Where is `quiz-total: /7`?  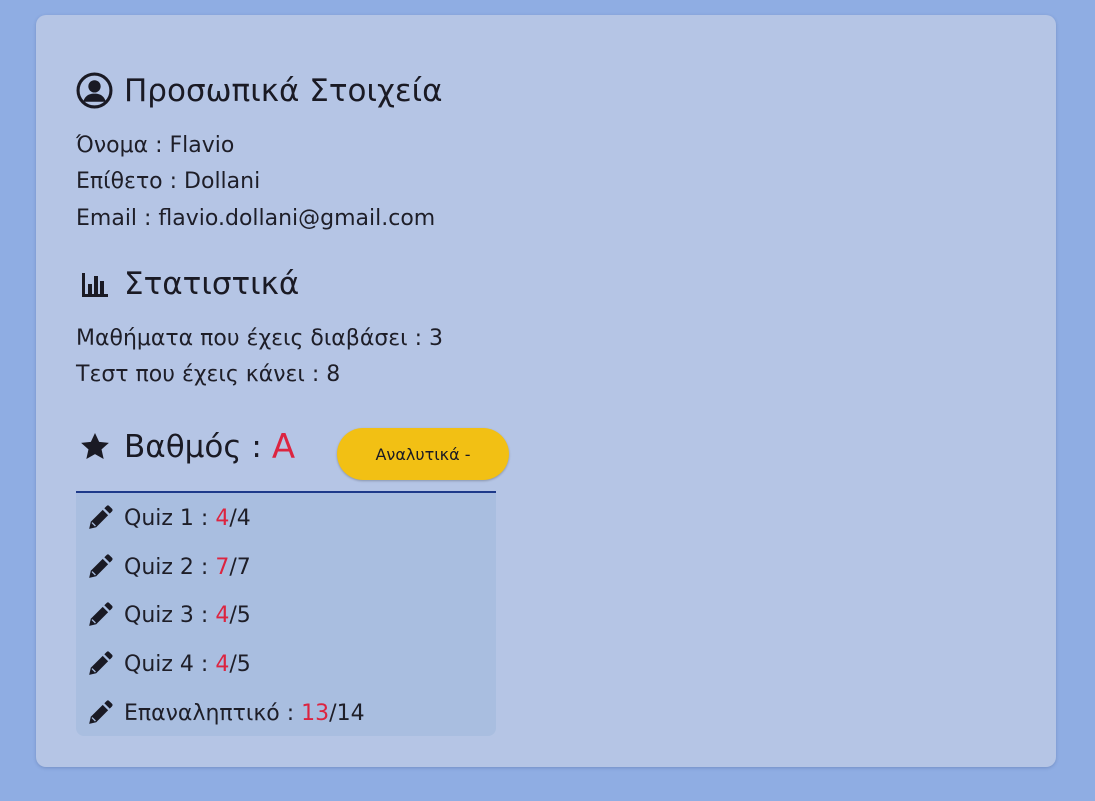
quiz-total: /7 is located at coordinates (240, 567).